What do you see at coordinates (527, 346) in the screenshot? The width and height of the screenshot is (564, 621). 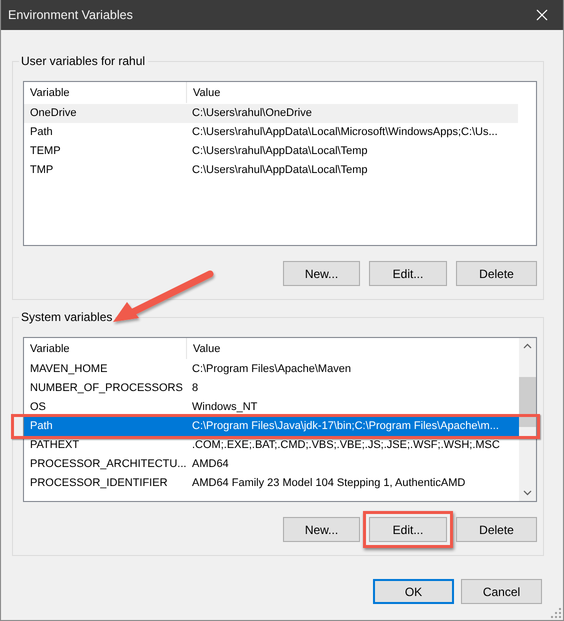 I see `scroll-up-icon` at bounding box center [527, 346].